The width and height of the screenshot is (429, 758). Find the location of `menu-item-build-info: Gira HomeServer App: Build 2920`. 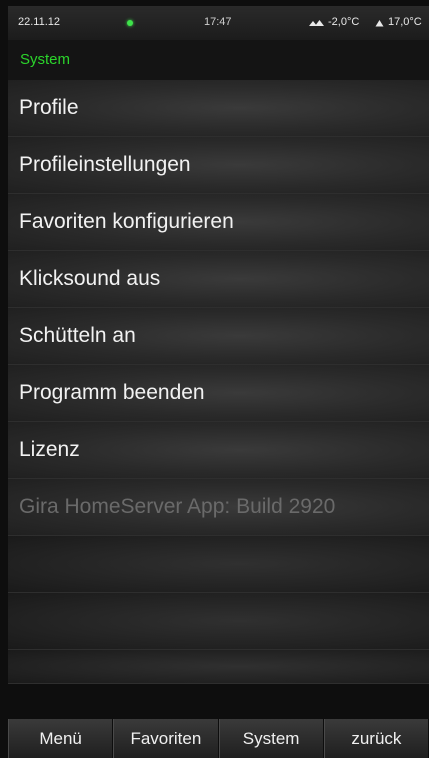

menu-item-build-info: Gira HomeServer App: Build 2920 is located at coordinates (218, 507).